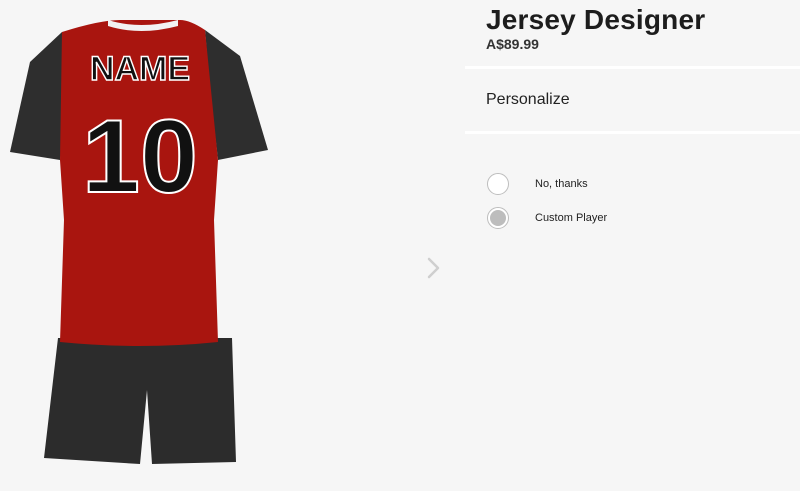 The image size is (800, 491). I want to click on option-custom-player: Custom Player, so click(587, 218).